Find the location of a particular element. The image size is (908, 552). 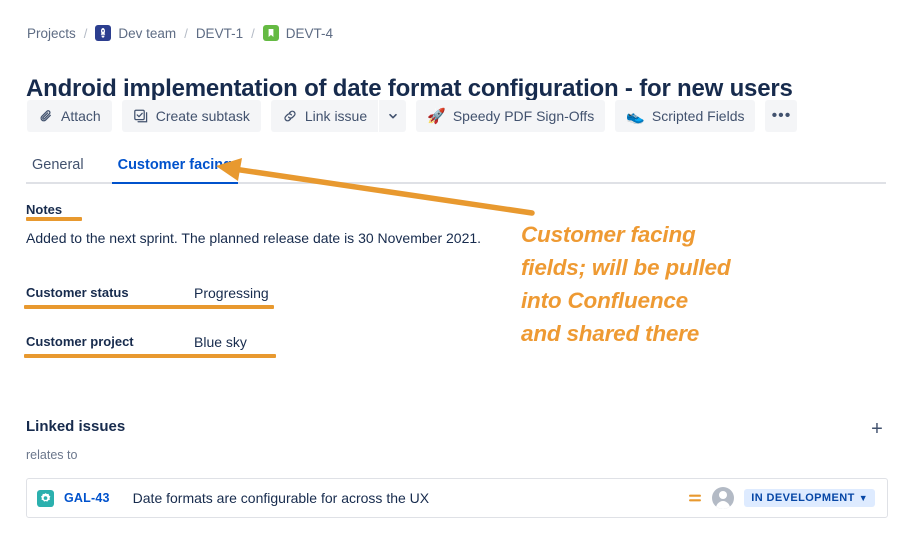

issue-tabs: General Customer facing is located at coordinates (456, 168).